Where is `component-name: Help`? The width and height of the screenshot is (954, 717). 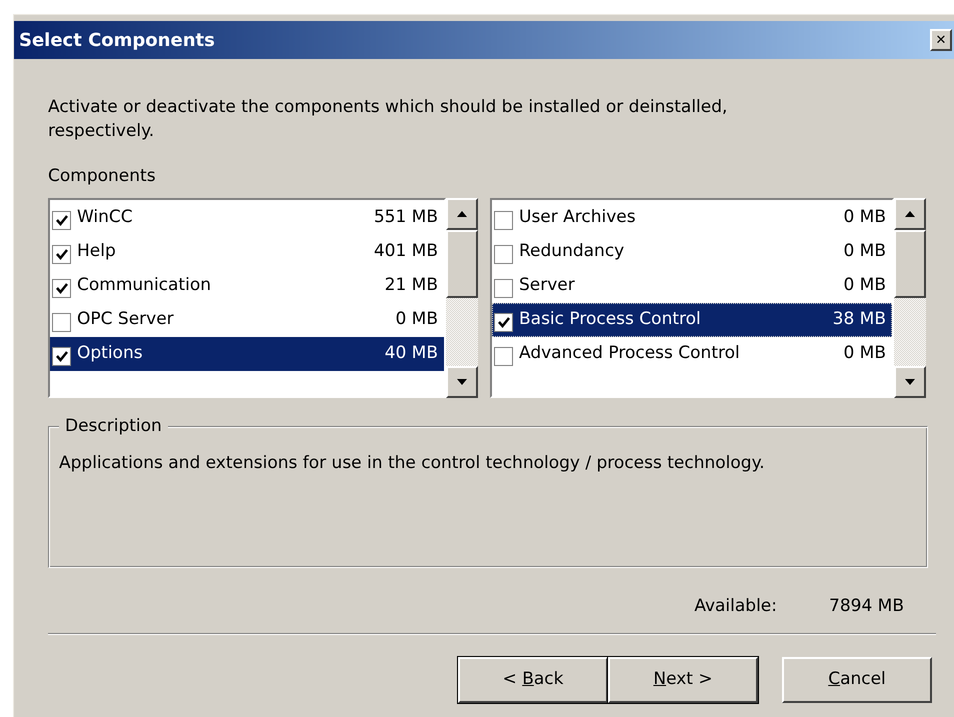
component-name: Help is located at coordinates (97, 252).